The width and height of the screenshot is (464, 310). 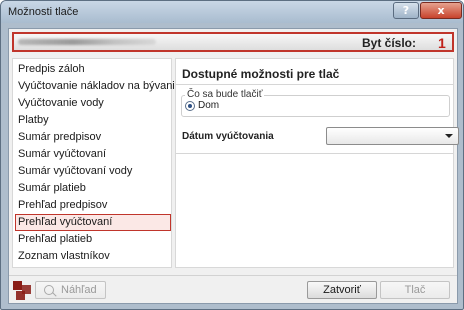 I want to click on date-select, so click(x=392, y=136).